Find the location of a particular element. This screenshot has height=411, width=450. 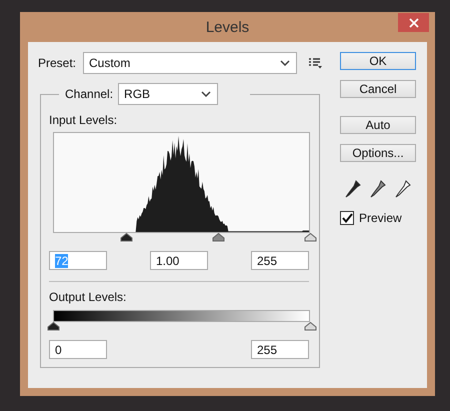

channel-label: Channel: is located at coordinates (89, 94).